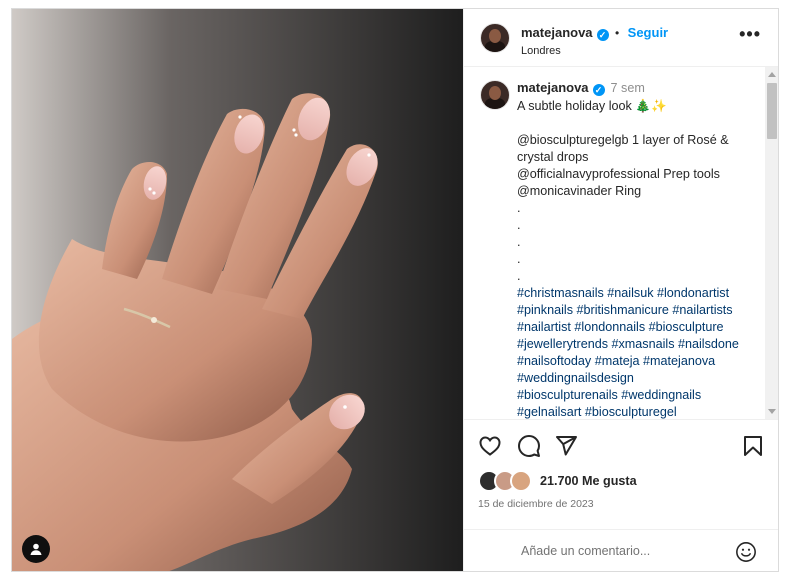  I want to click on author-username: matejanova, so click(557, 32).